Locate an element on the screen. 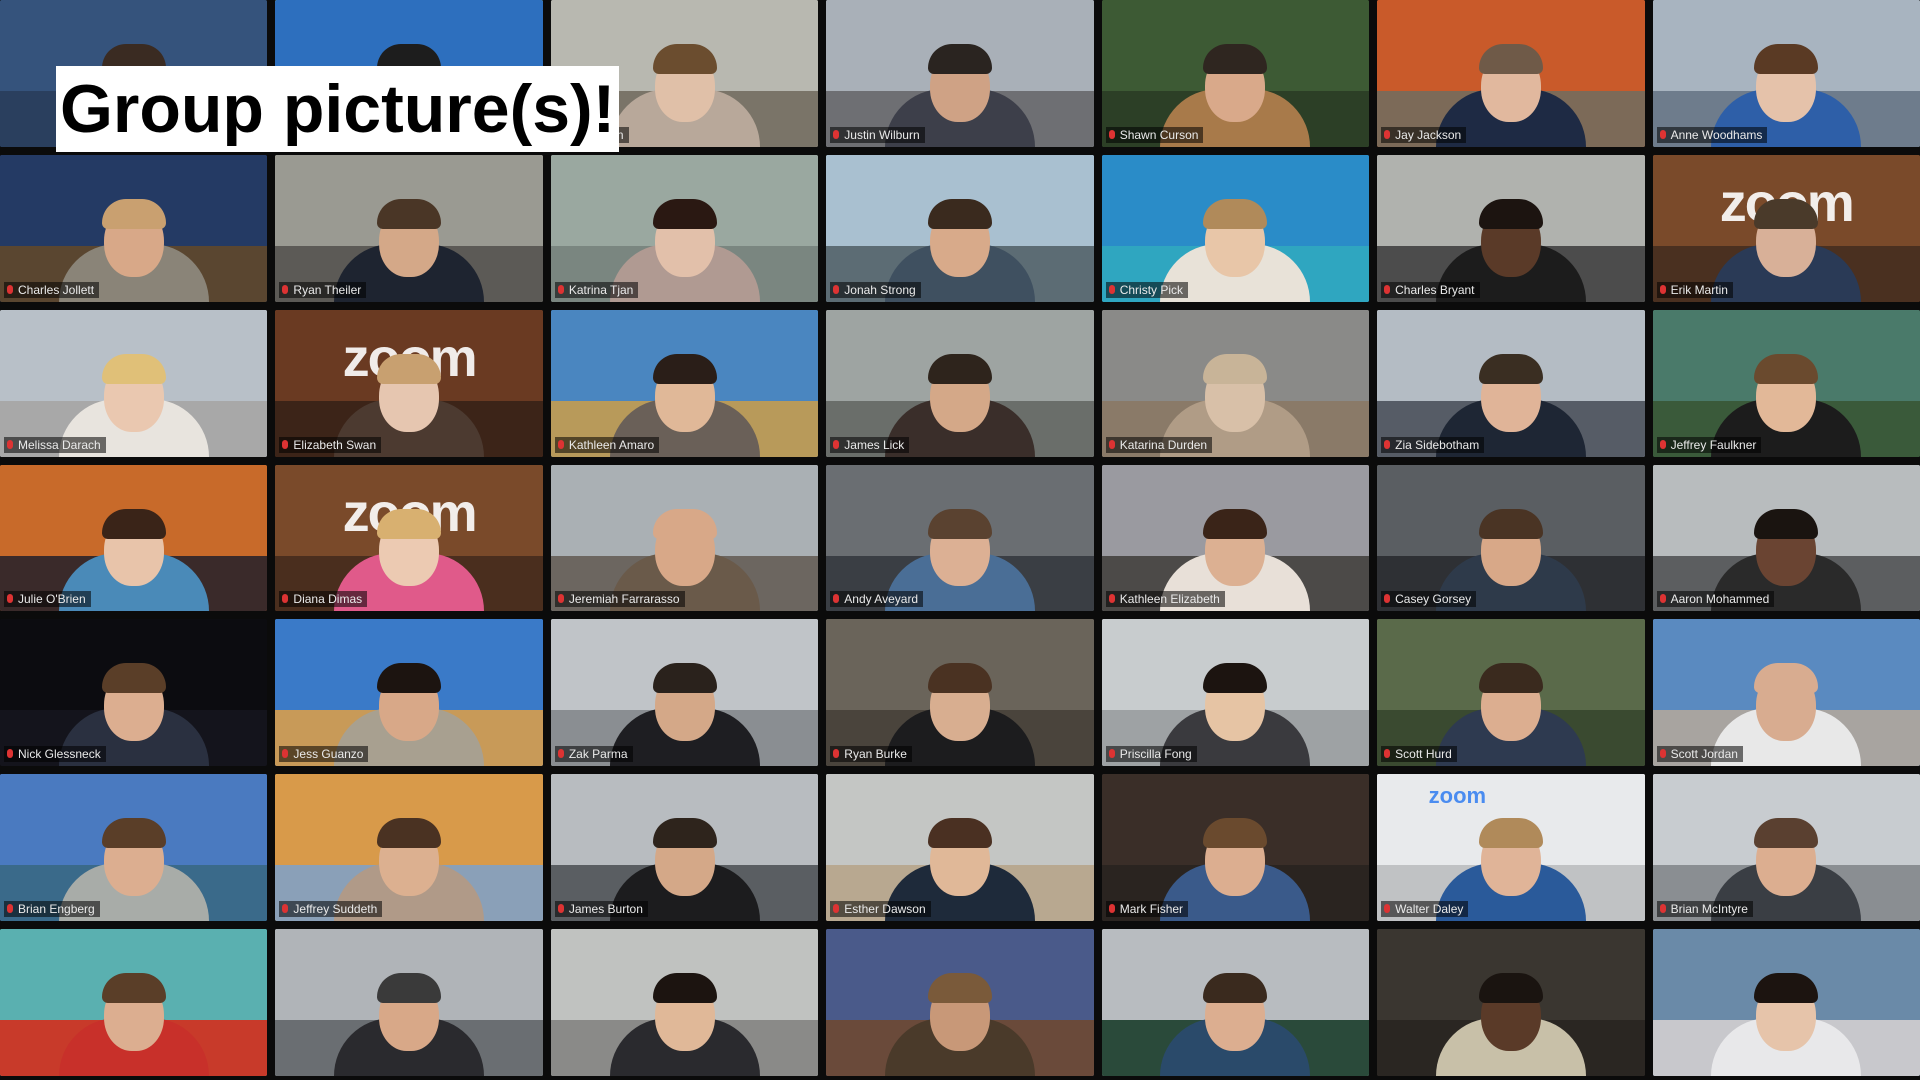 This screenshot has width=1920, height=1080. participant-name-label: Brian McIntyre is located at coordinates (1704, 909).